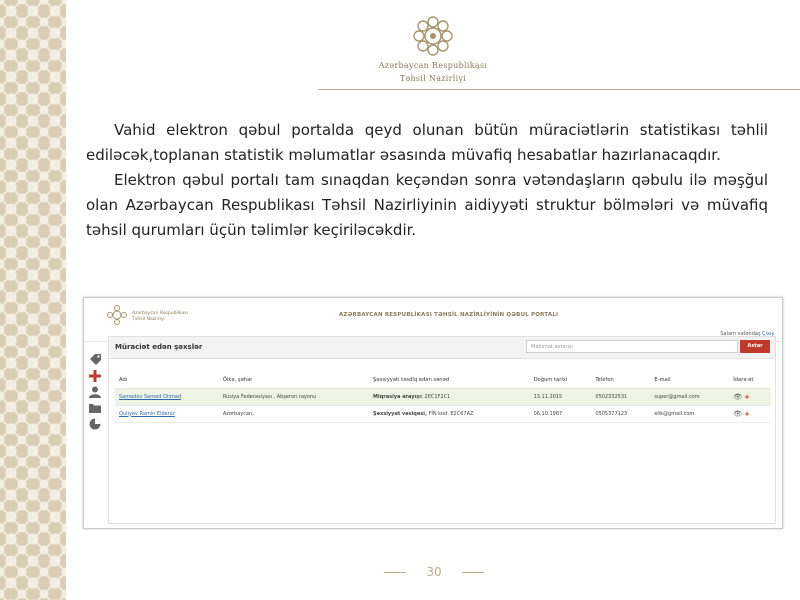 The width and height of the screenshot is (800, 600). Describe the element at coordinates (632, 346) in the screenshot. I see `search-input: Məlumat axtarışı` at that location.